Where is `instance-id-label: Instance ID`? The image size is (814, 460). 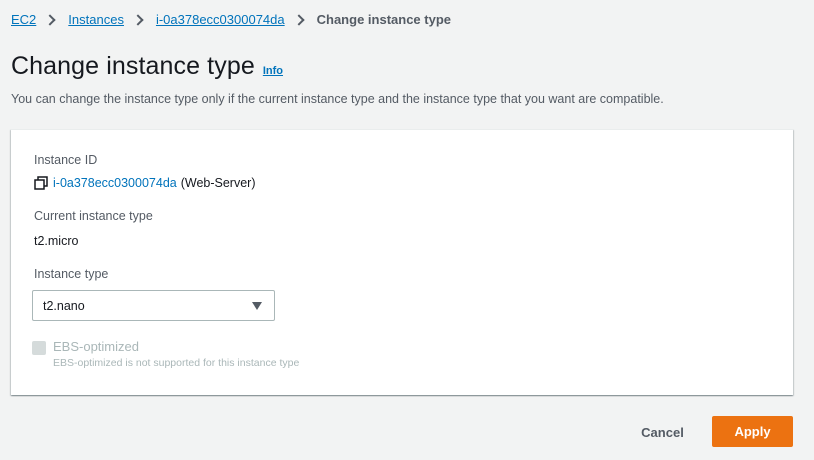 instance-id-label: Instance ID is located at coordinates (66, 160).